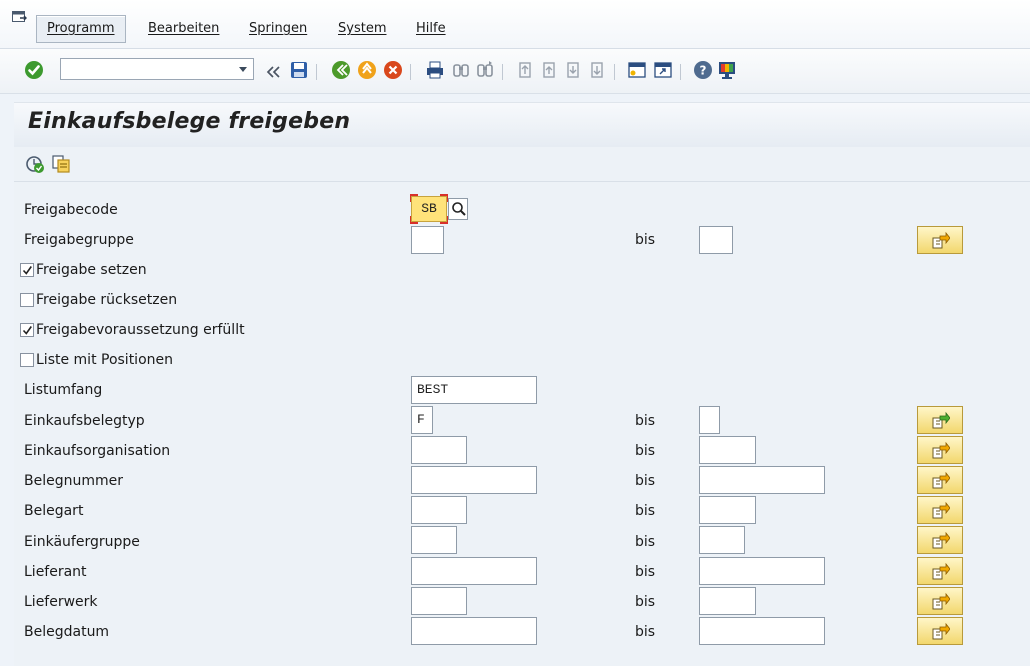  I want to click on checkbox-row-freigabe-ruecksetzen: Freigabe rücksetzen, so click(98, 300).